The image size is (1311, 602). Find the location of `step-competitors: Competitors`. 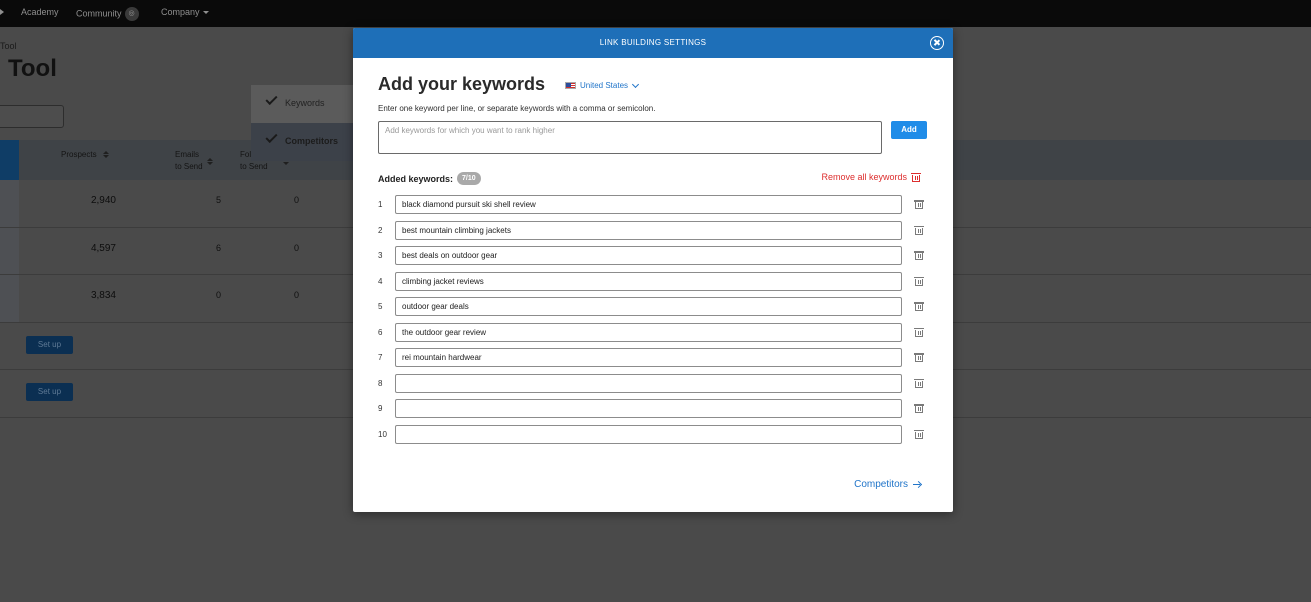

step-competitors: Competitors is located at coordinates (302, 142).